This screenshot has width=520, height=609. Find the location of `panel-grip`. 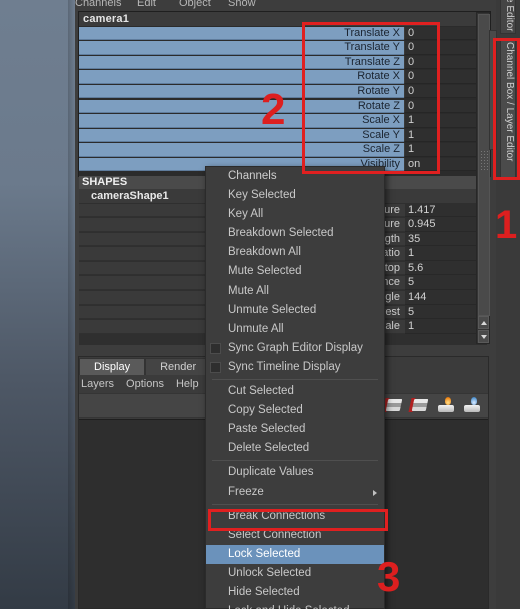

panel-grip is located at coordinates (484, 161).